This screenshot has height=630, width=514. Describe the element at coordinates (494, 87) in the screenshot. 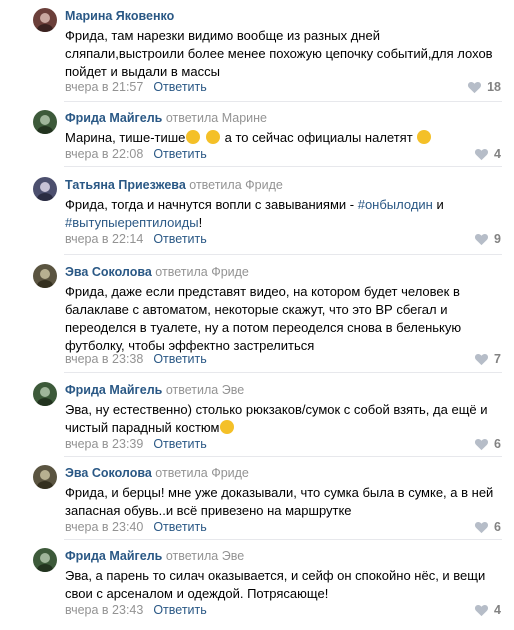

I see `like-count: 18` at that location.